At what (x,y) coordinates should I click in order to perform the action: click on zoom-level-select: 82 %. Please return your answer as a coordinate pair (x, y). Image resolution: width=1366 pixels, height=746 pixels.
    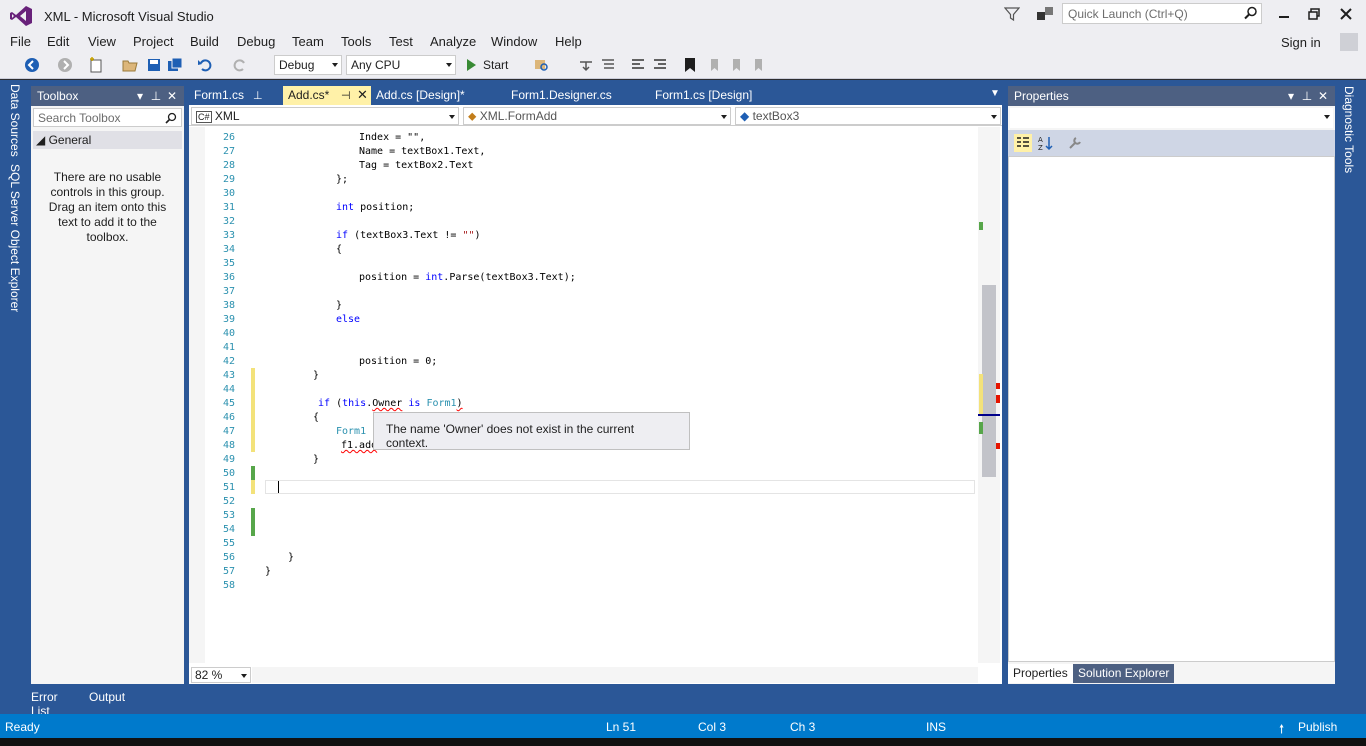
    Looking at the image, I should click on (221, 675).